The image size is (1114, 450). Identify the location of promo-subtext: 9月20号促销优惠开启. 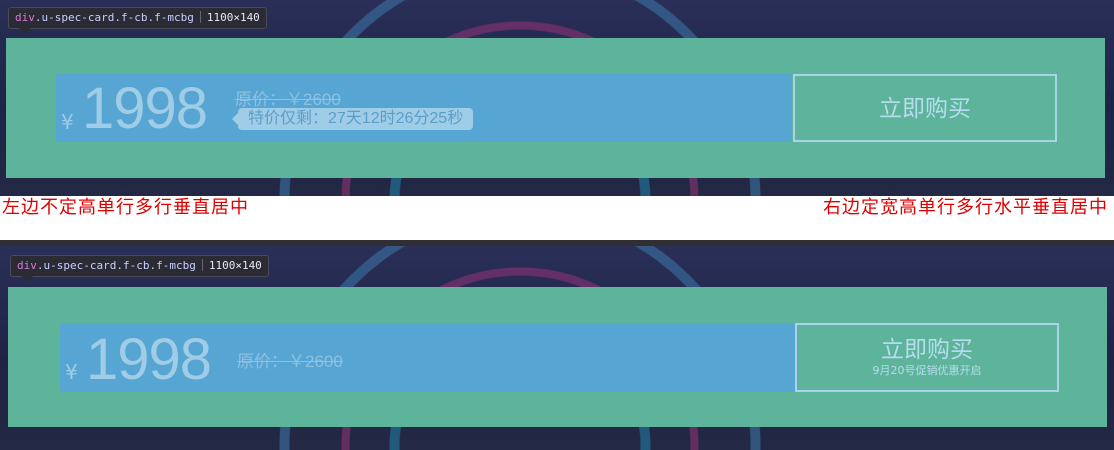
(927, 370).